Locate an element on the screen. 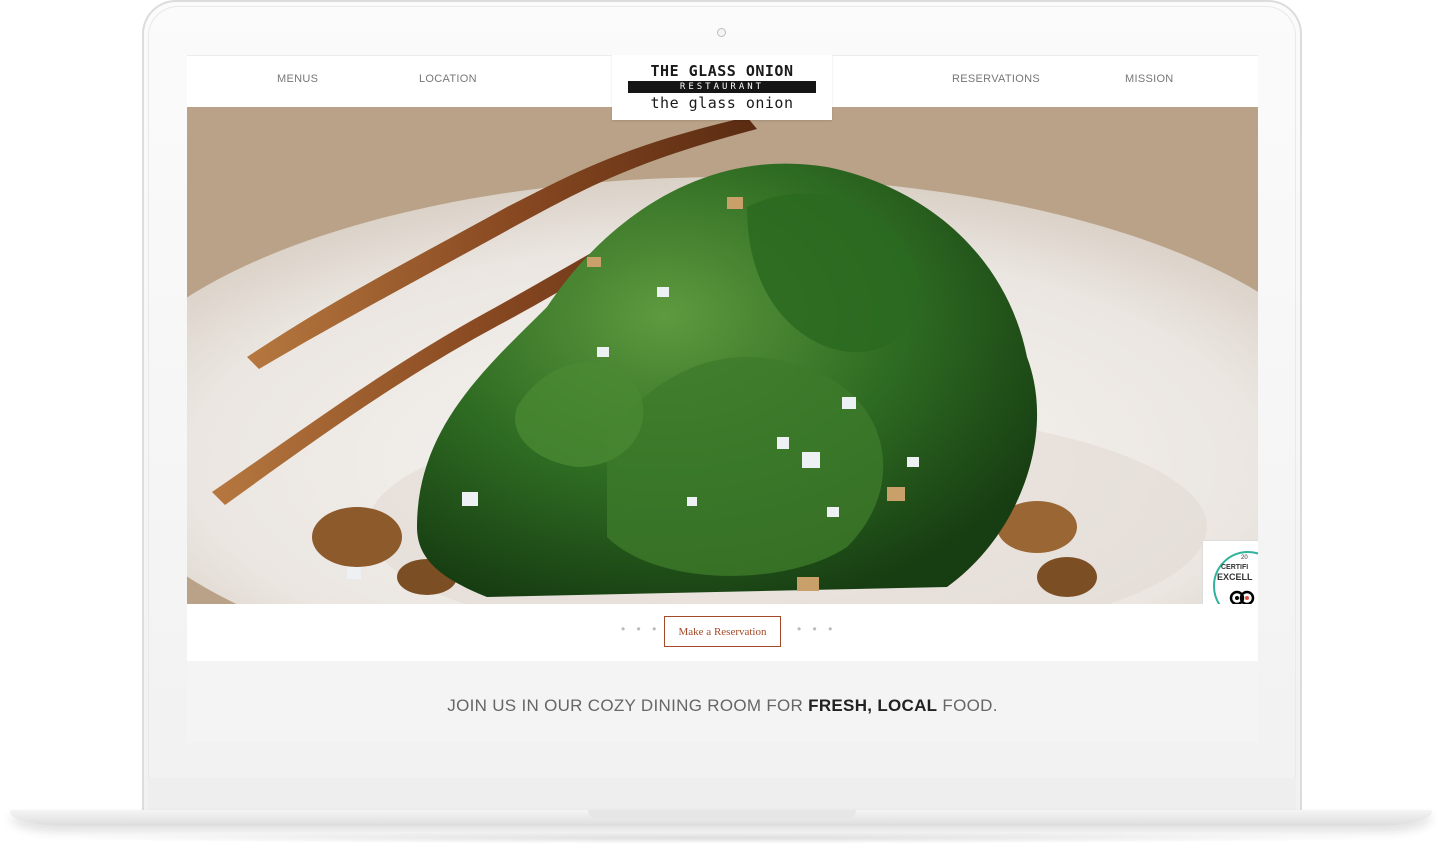  nav-mission: MISSION is located at coordinates (1149, 79).